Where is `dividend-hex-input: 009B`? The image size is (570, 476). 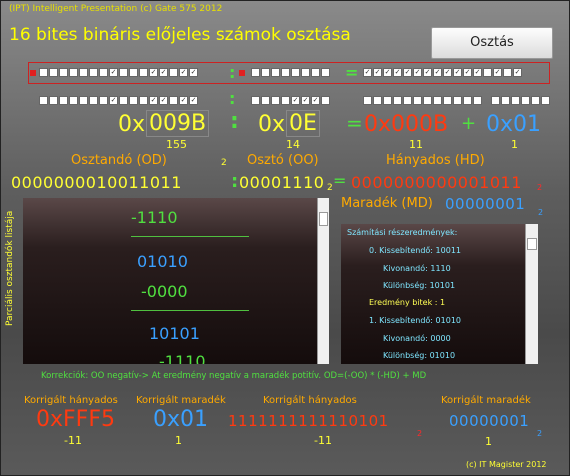
dividend-hex-input: 009B is located at coordinates (178, 123).